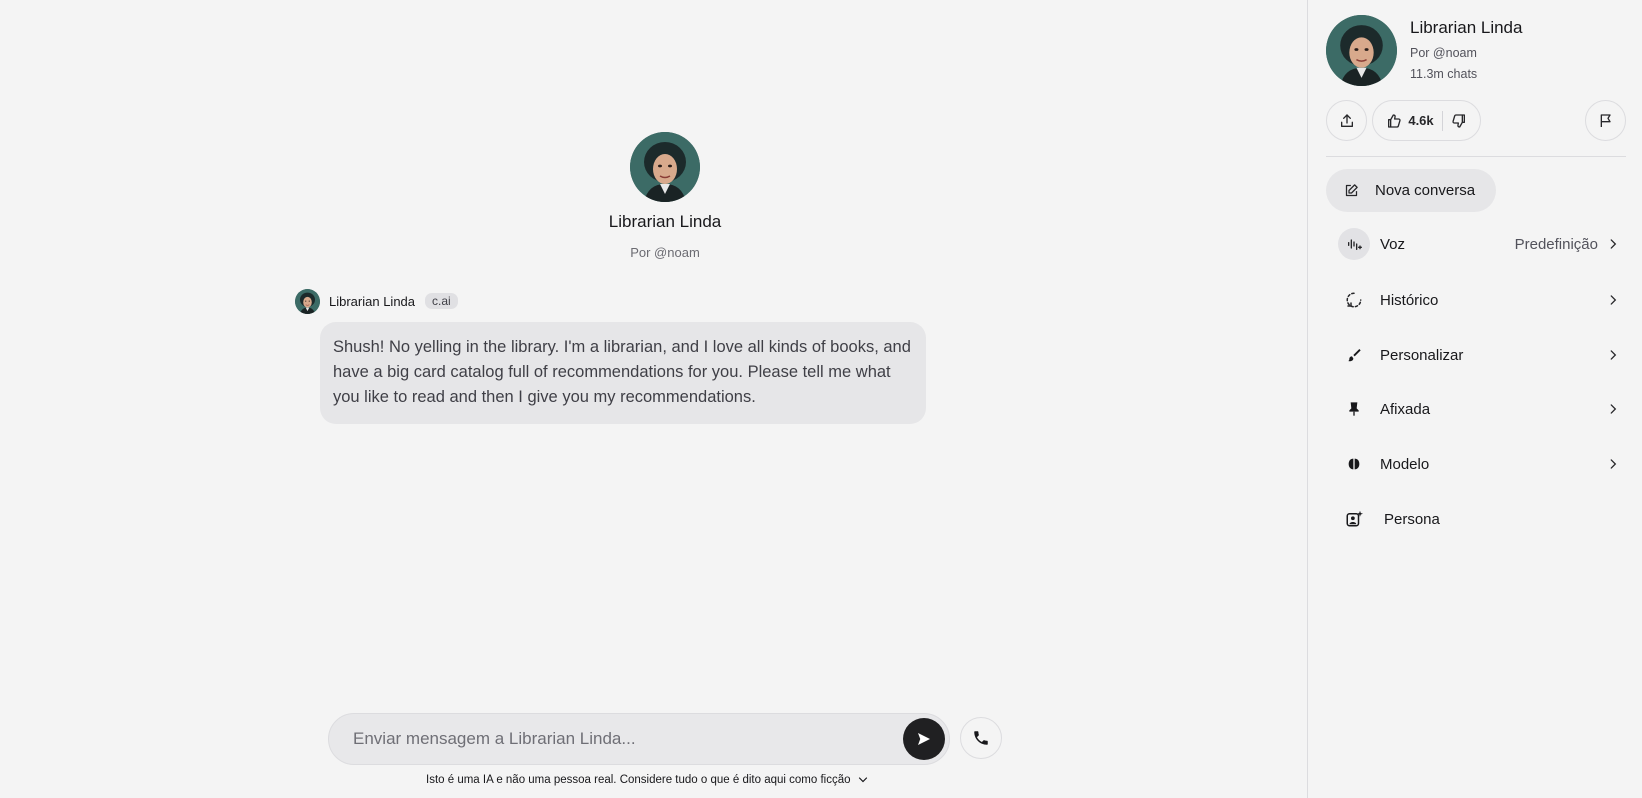 The image size is (1642, 798). I want to click on panel-character-name: Librarian Linda, so click(1466, 27).